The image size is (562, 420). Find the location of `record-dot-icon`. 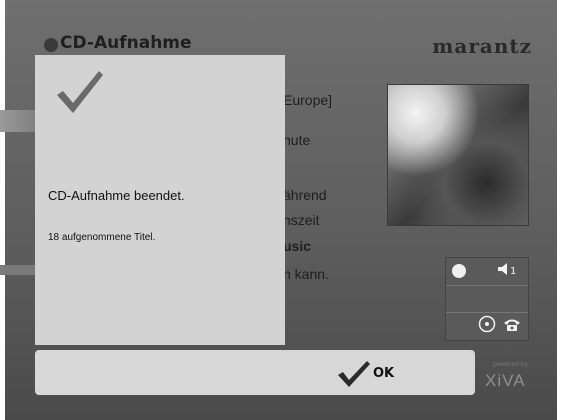

record-dot-icon is located at coordinates (459, 271).